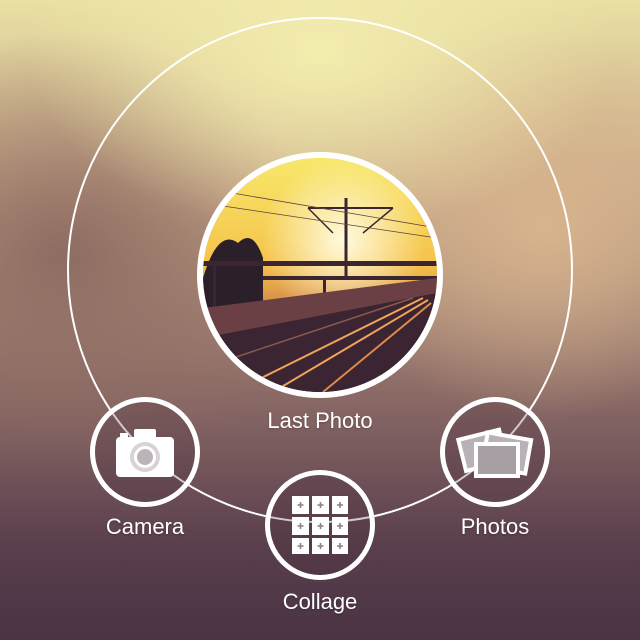  I want to click on last-photo-label: Last Photo, so click(320, 420).